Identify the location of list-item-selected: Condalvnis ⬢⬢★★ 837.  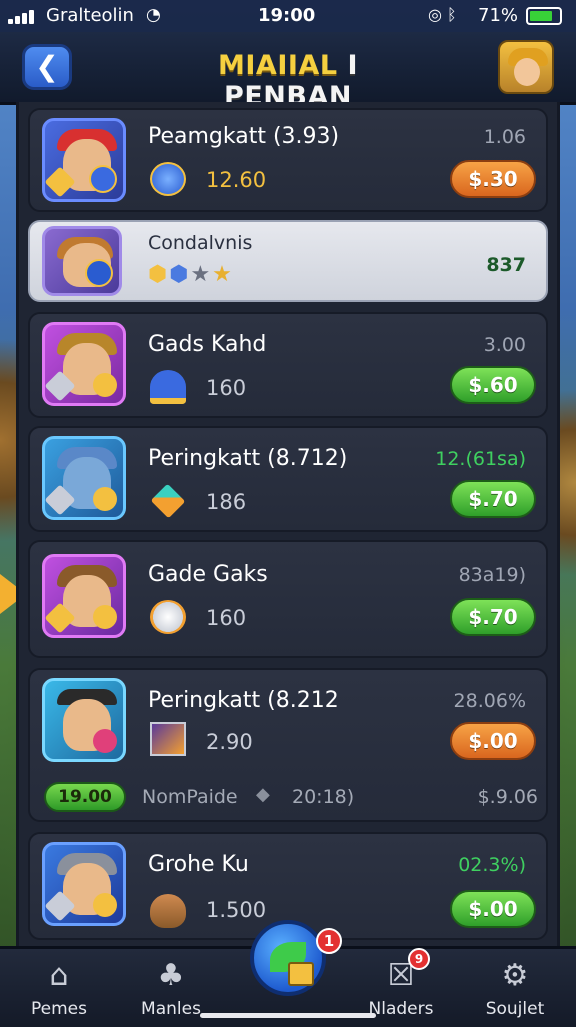
(288, 261).